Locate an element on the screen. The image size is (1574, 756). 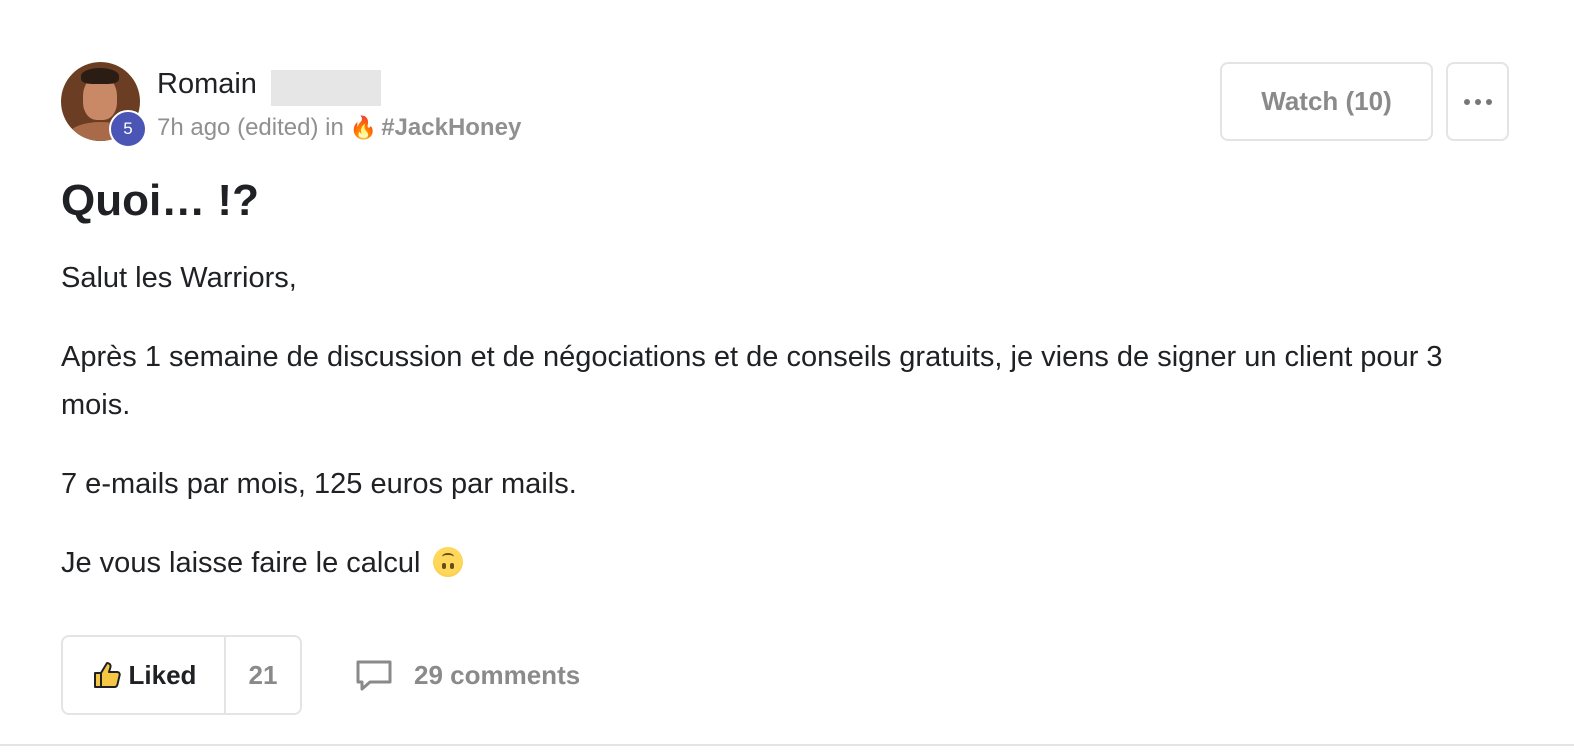
post-paragraph: Salut les Warriors, is located at coordinates (179, 278).